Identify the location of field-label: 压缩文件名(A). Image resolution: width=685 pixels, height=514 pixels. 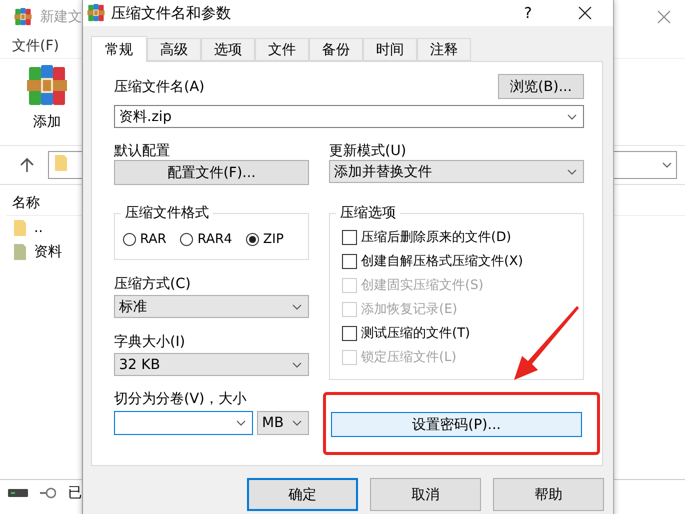
(159, 87).